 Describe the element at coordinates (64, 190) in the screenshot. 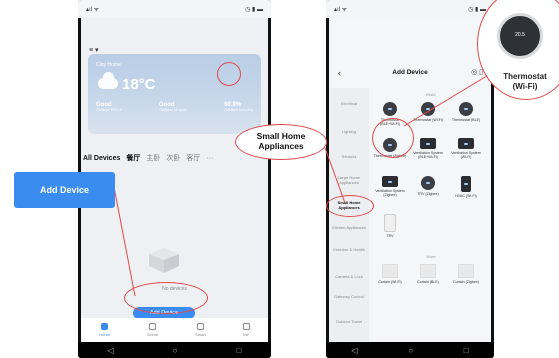

I see `add-device-callout: Add Device` at that location.